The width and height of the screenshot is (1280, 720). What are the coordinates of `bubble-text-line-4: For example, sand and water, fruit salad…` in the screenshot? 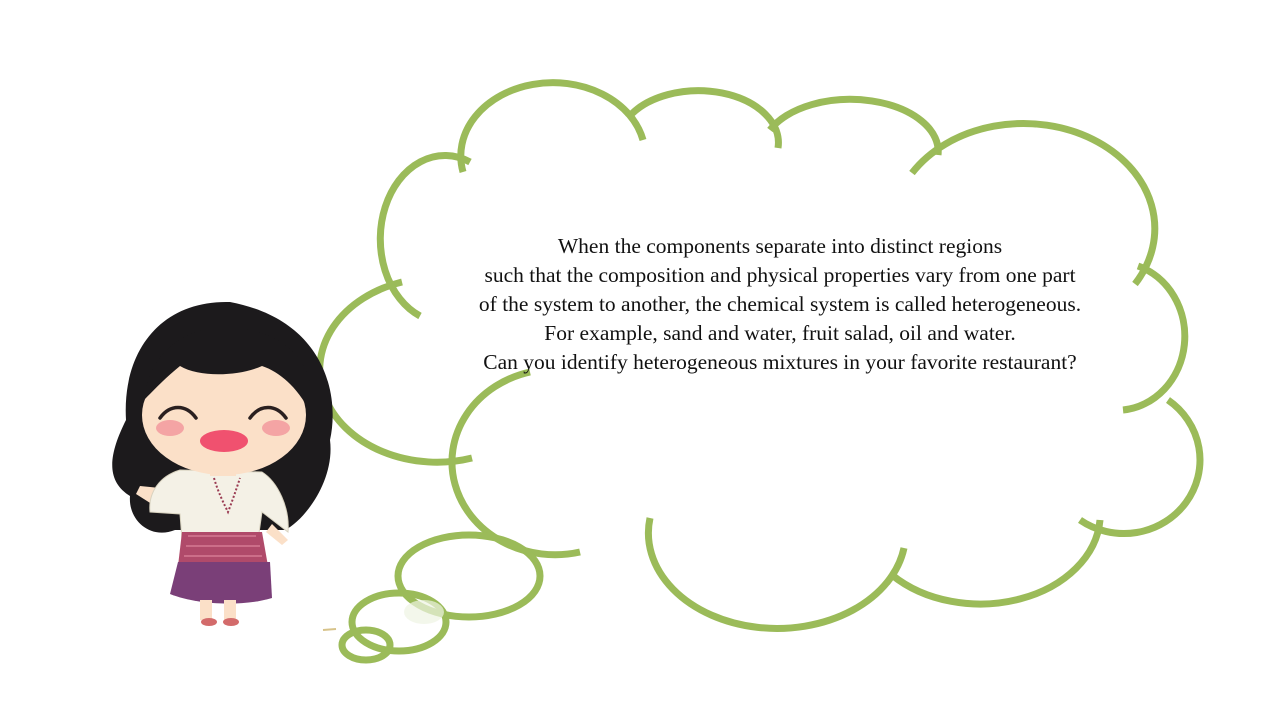 It's located at (780, 333).